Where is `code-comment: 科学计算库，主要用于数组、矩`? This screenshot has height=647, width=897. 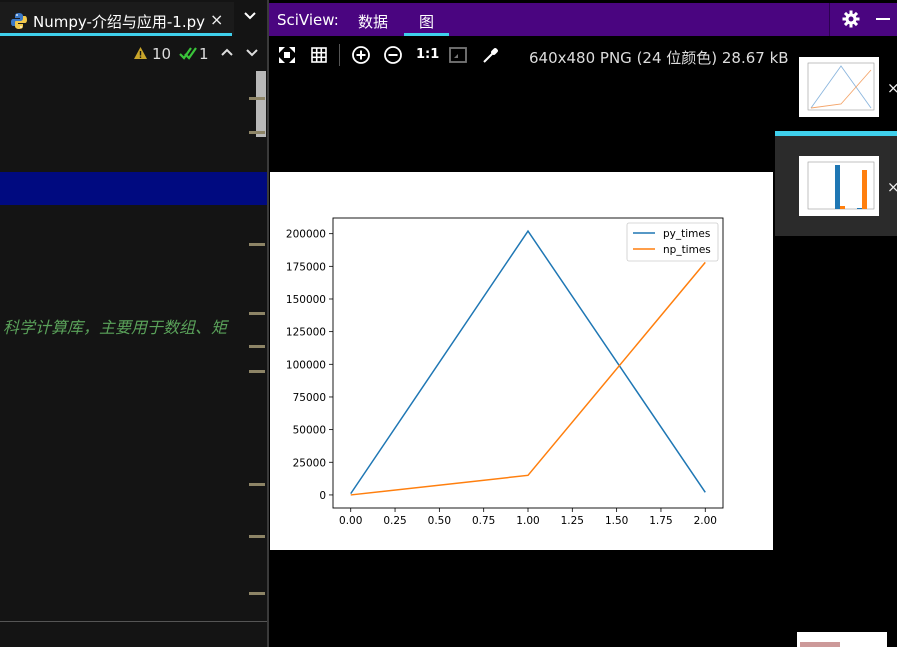 code-comment: 科学计算库，主要用于数组、矩 is located at coordinates (135, 326).